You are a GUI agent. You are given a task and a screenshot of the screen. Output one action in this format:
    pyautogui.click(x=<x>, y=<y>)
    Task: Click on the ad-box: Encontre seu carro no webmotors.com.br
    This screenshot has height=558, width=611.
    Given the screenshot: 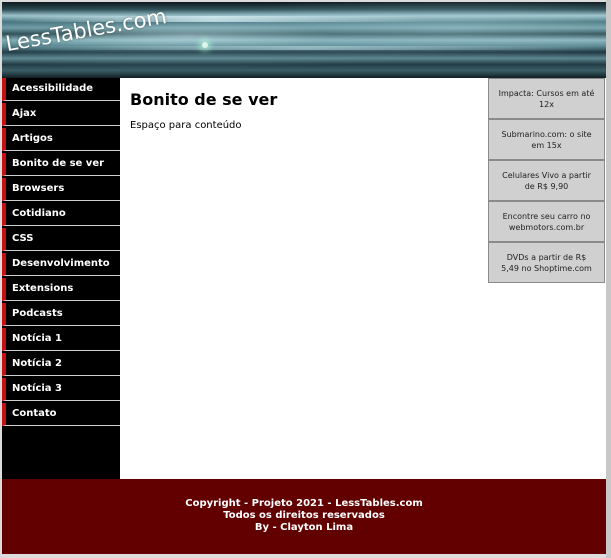 What is the action you would take?
    pyautogui.click(x=546, y=221)
    